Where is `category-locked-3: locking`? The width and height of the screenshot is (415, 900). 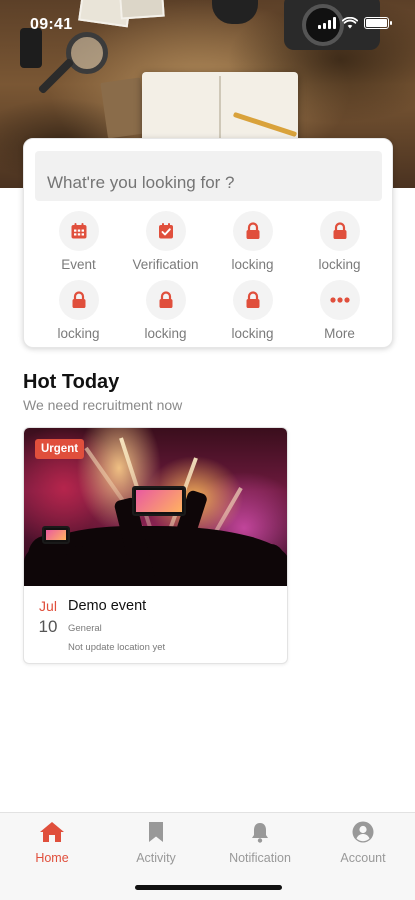 category-locked-3: locking is located at coordinates (78, 310).